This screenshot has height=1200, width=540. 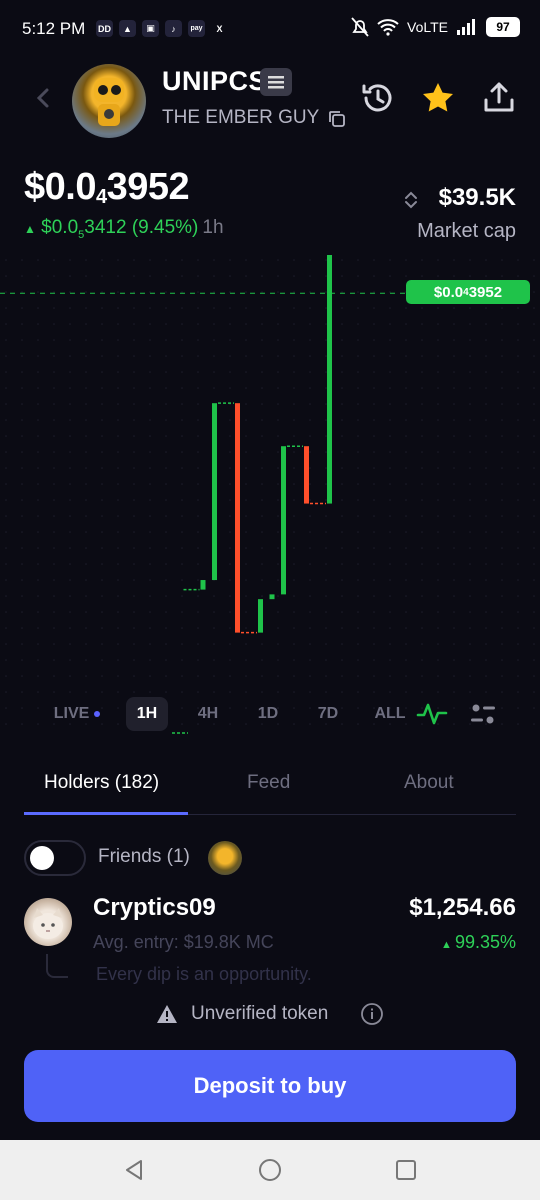 I want to click on tf-4h: 4H, so click(x=208, y=714).